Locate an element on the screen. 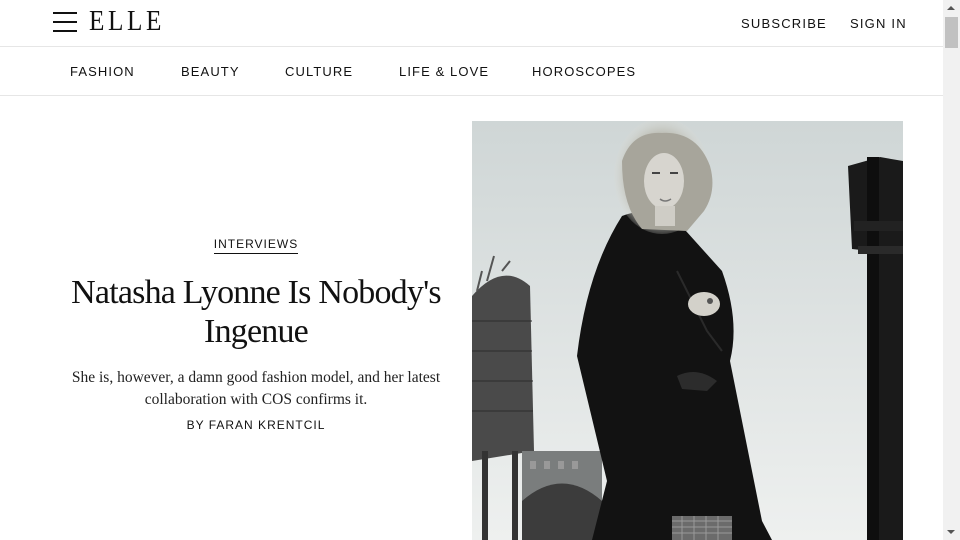 This screenshot has height=540, width=960. scroll-up-icon is located at coordinates (951, 8).